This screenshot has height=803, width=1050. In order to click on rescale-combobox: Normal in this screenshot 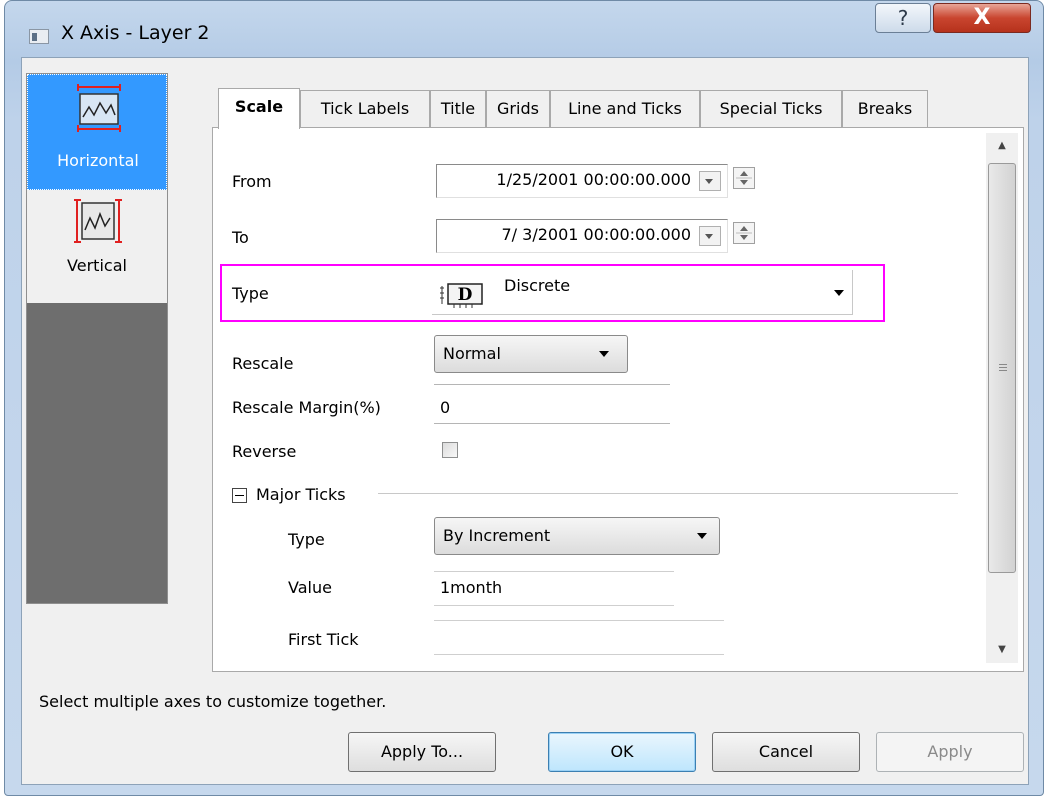, I will do `click(531, 354)`.